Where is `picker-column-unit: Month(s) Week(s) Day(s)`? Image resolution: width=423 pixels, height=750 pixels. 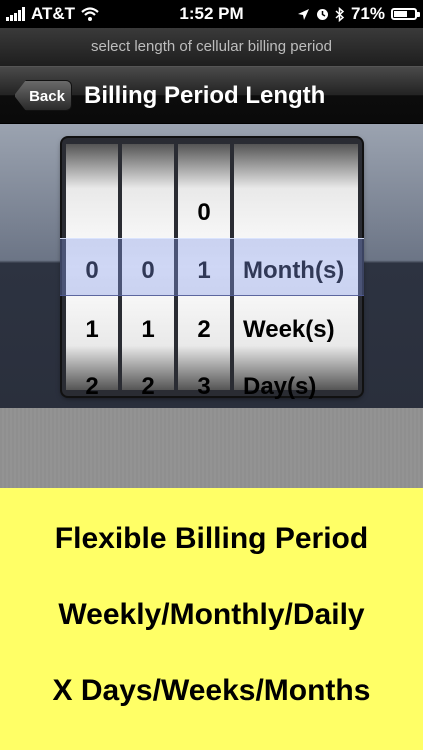 picker-column-unit: Month(s) Week(s) Day(s) is located at coordinates (296, 272).